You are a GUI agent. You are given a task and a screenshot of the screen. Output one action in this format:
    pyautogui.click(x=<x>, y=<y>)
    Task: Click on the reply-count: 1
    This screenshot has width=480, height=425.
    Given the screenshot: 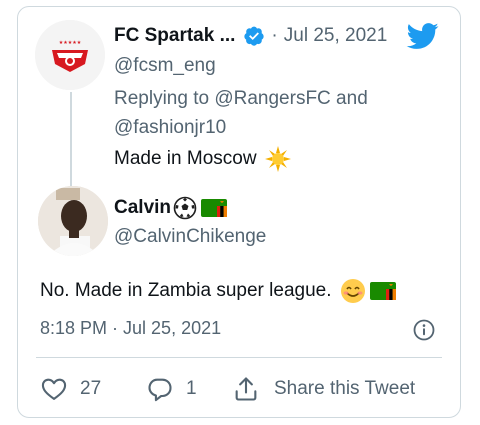 What is the action you would take?
    pyautogui.click(x=191, y=388)
    